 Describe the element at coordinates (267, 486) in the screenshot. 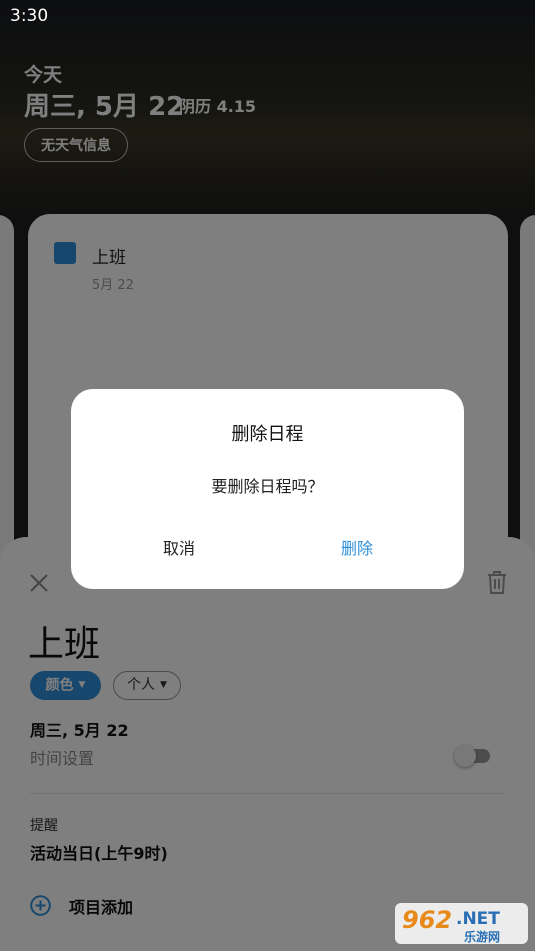

I see `dialog-message: 要删除日程吗？` at that location.